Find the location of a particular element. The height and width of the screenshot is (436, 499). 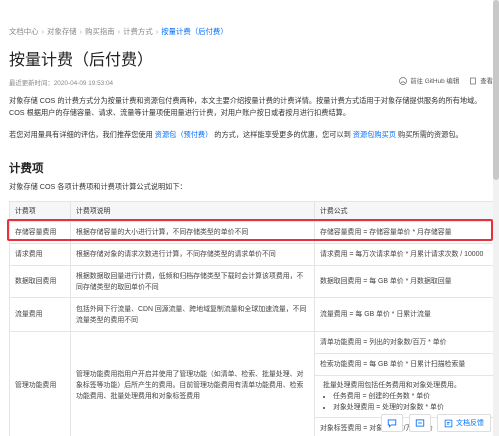

batch-list: 任务费用 = 创建的任务数 * 单价 对象处理费用 = 处理的对象数 * 单价 is located at coordinates (407, 402).